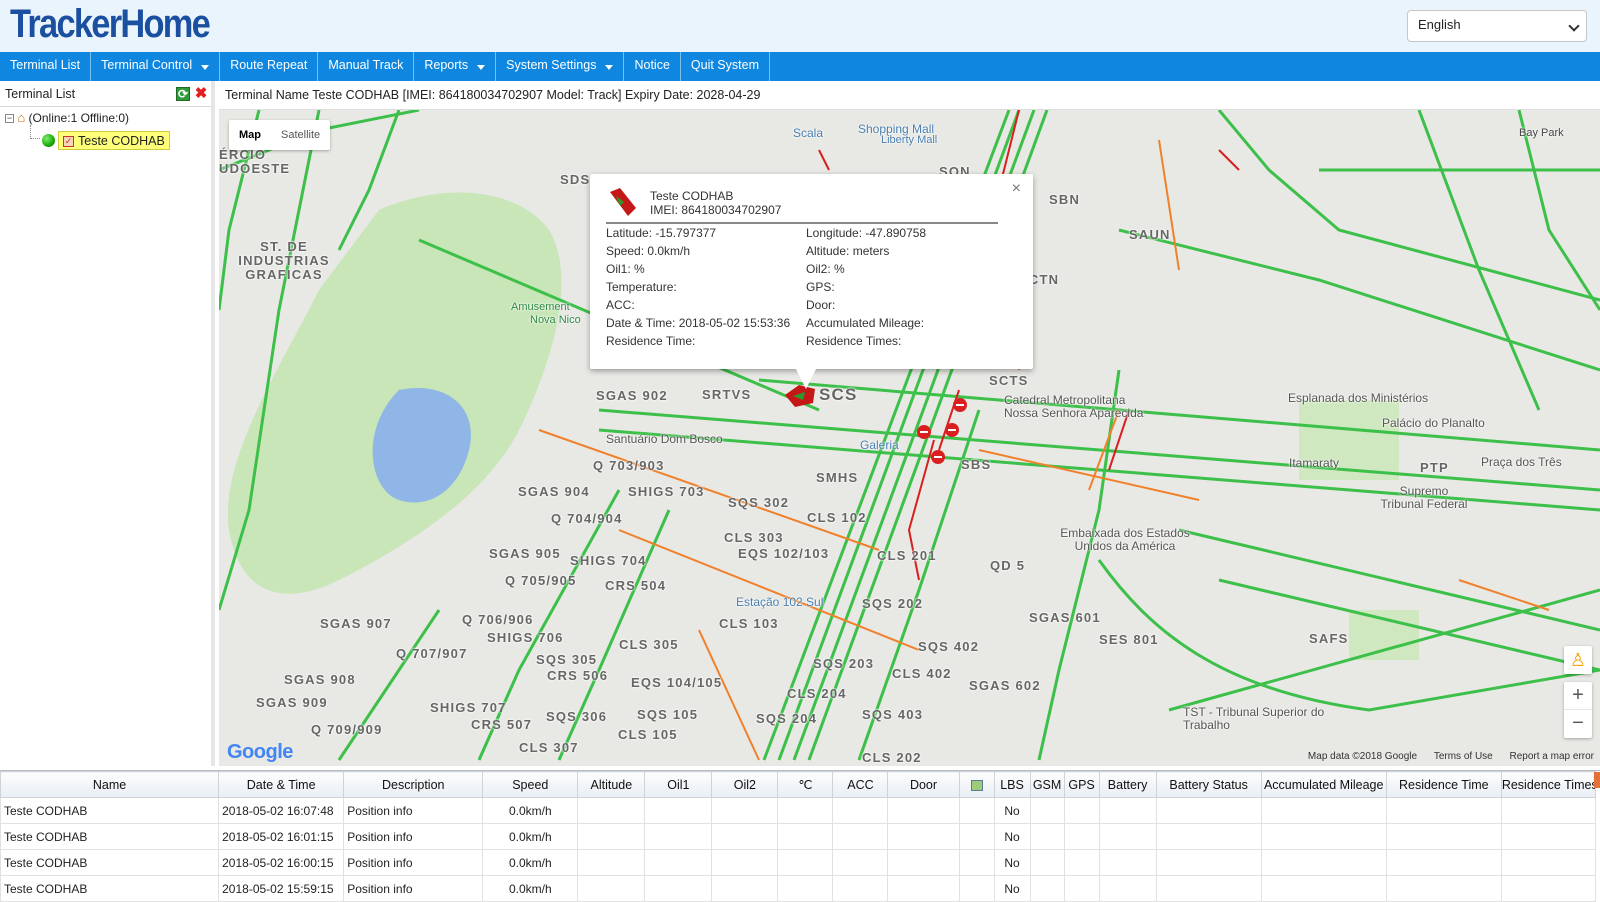  I want to click on info-temperature: Temperature:, so click(641, 287).